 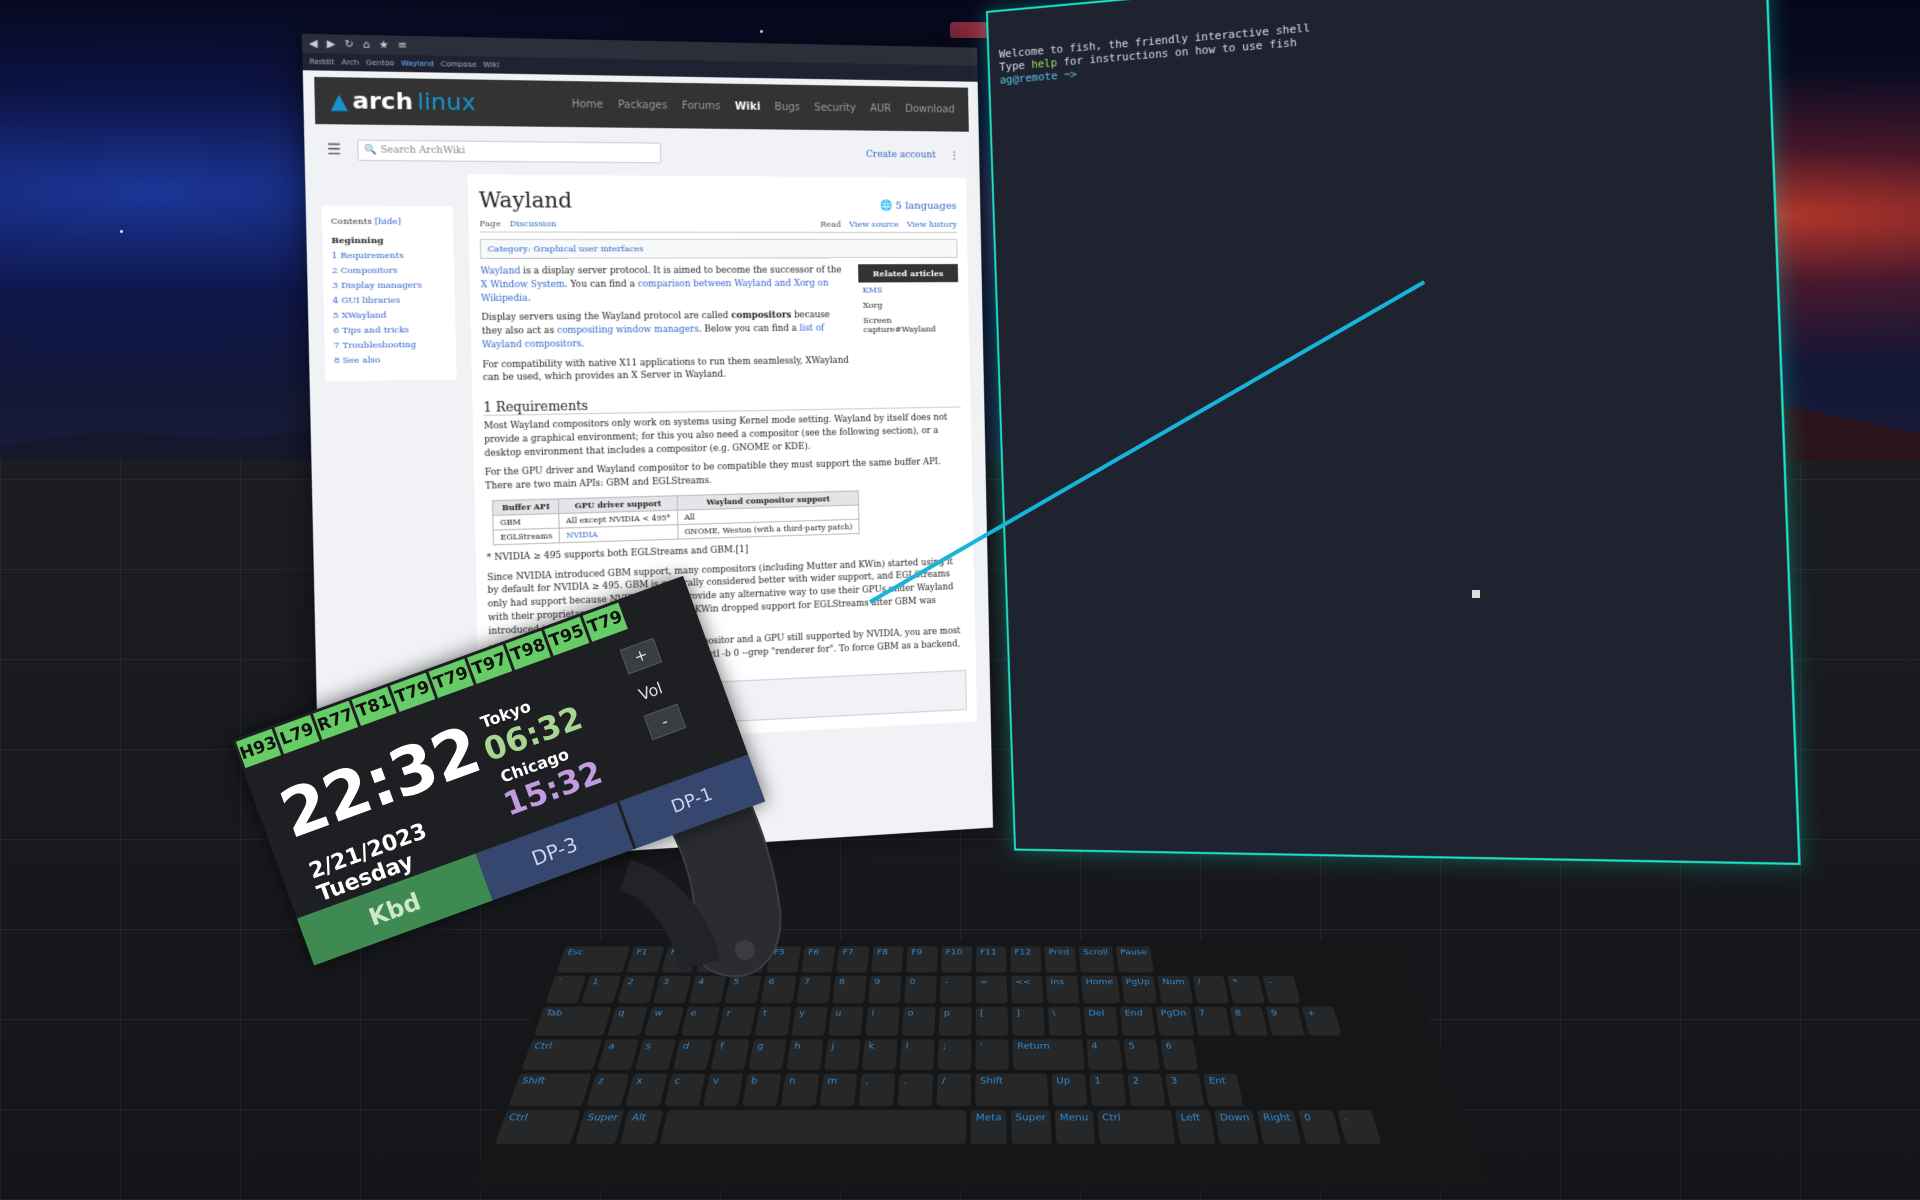 I want to click on create-account-link: Create account, so click(x=901, y=155).